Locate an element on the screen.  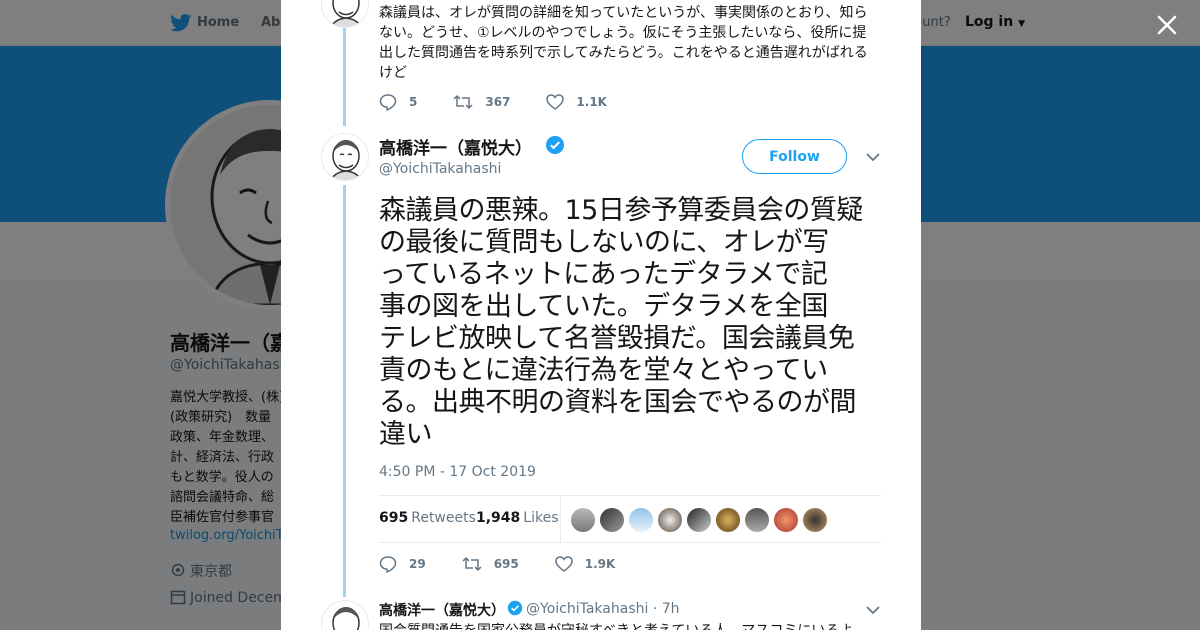
tweet-text-line: 違い is located at coordinates (406, 434).